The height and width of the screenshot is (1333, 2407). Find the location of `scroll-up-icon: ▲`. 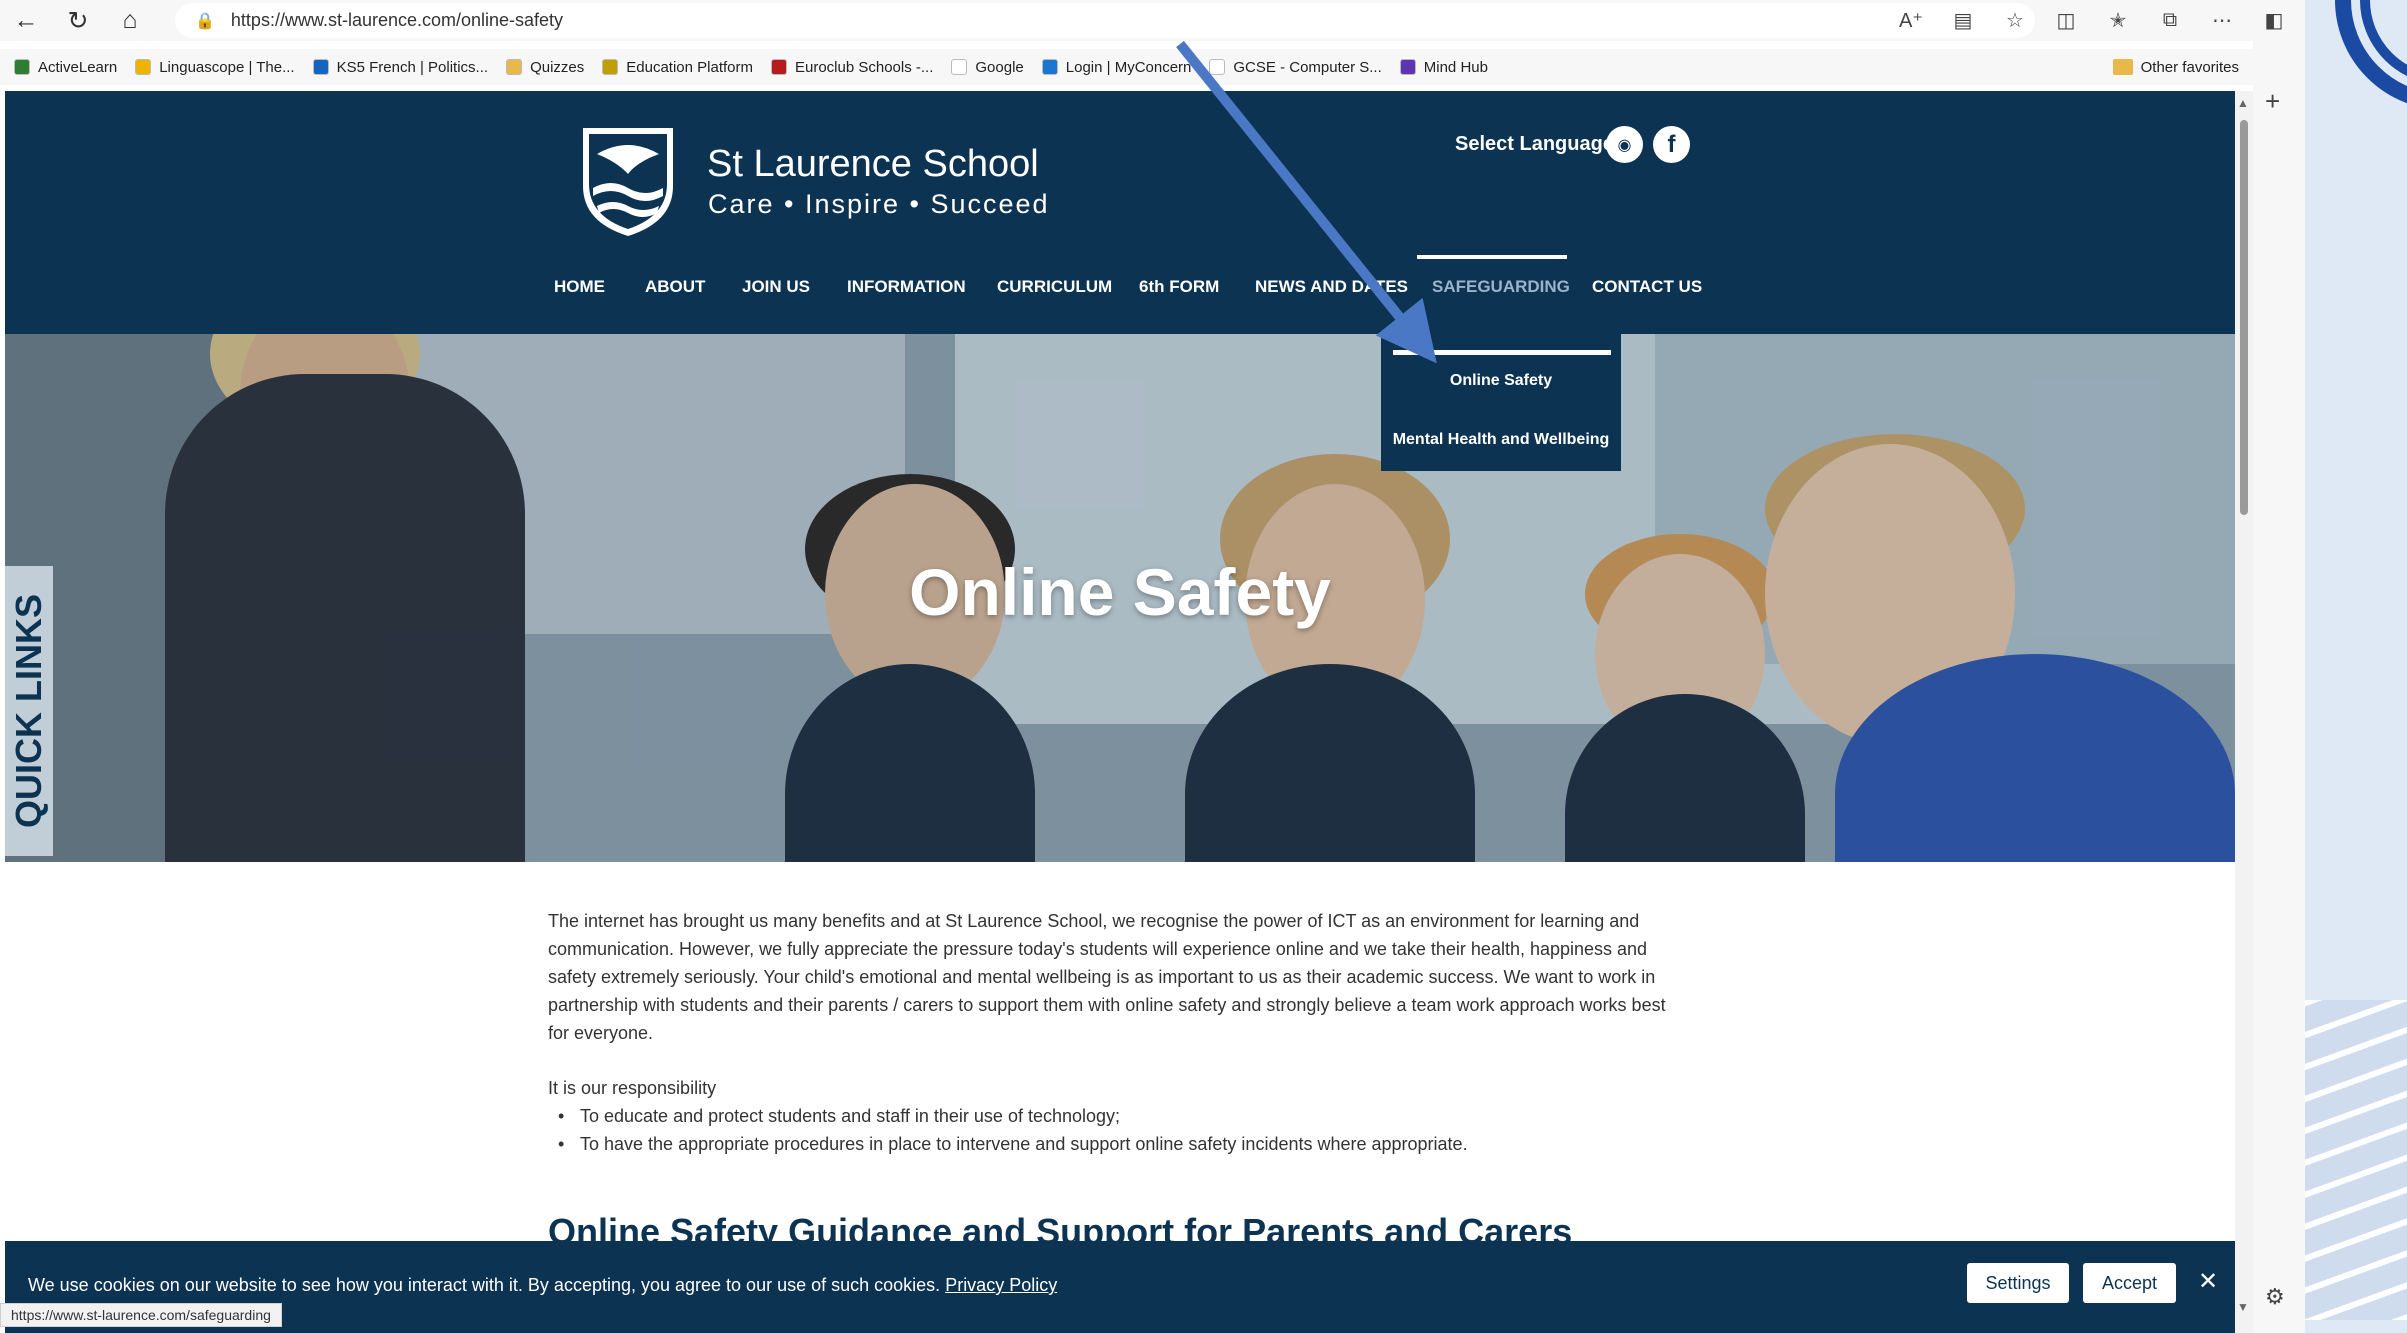

scroll-up-icon: ▲ is located at coordinates (2243, 103).